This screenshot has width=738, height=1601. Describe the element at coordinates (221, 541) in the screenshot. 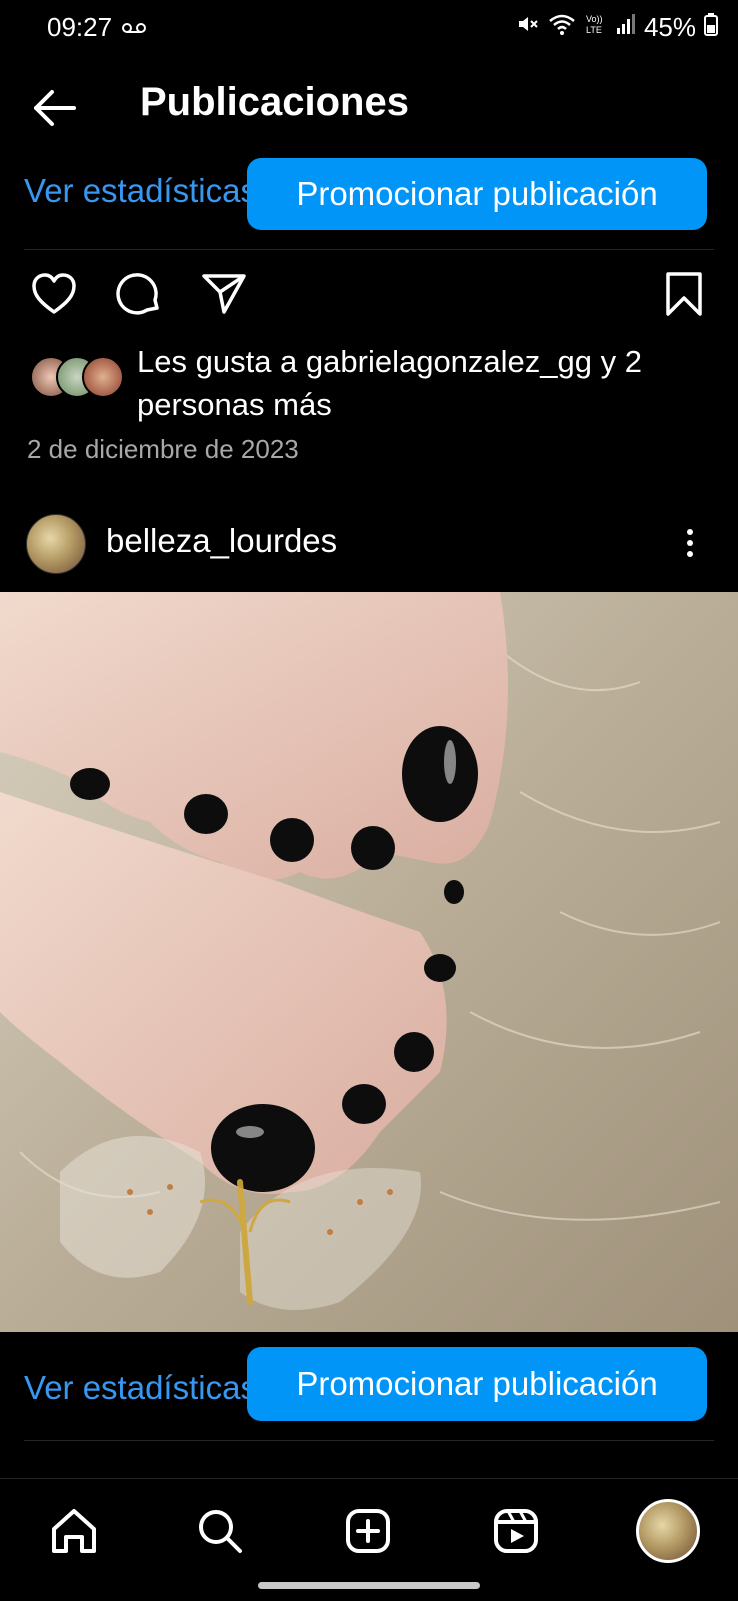

I see `post-username: belleza_lourdes` at that location.